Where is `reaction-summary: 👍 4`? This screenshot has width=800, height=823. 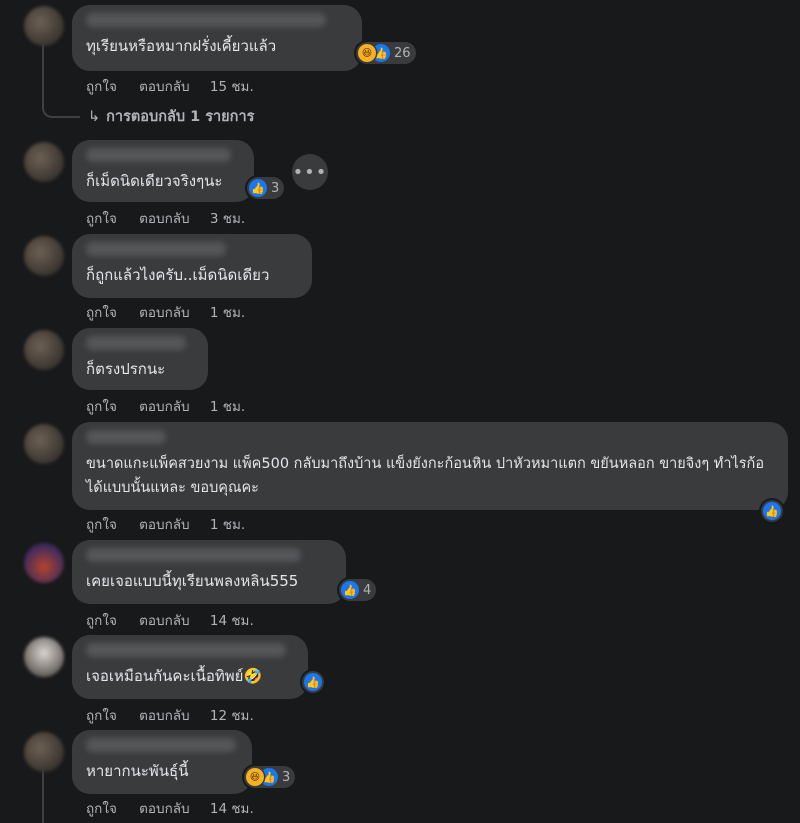
reaction-summary: 👍 4 is located at coordinates (358, 590).